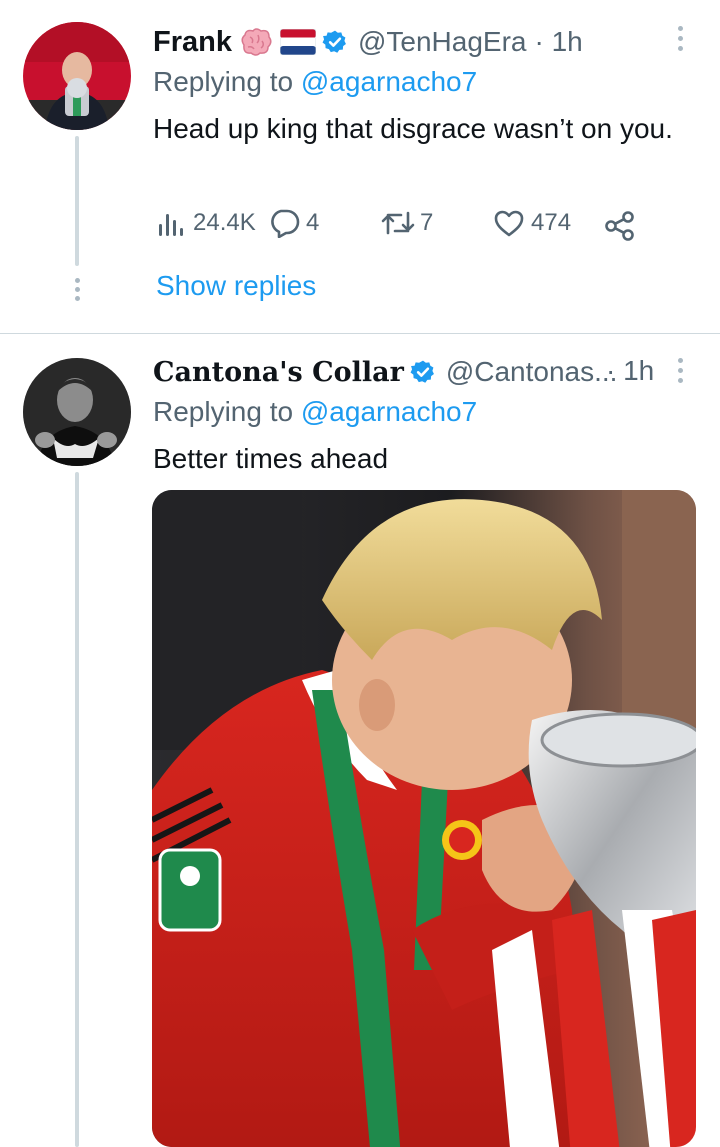 The width and height of the screenshot is (720, 1147). Describe the element at coordinates (278, 372) in the screenshot. I see `display-name: Cantona's Collar` at that location.